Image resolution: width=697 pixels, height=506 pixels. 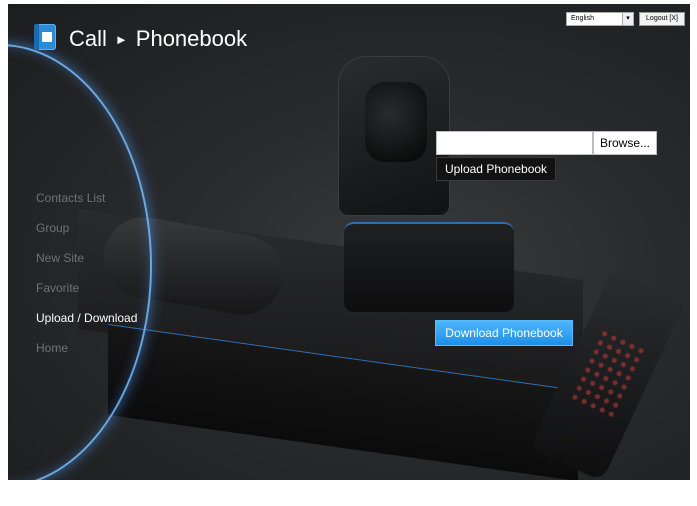 I want to click on breadcrumb: Call ► Phonebook, so click(x=158, y=39).